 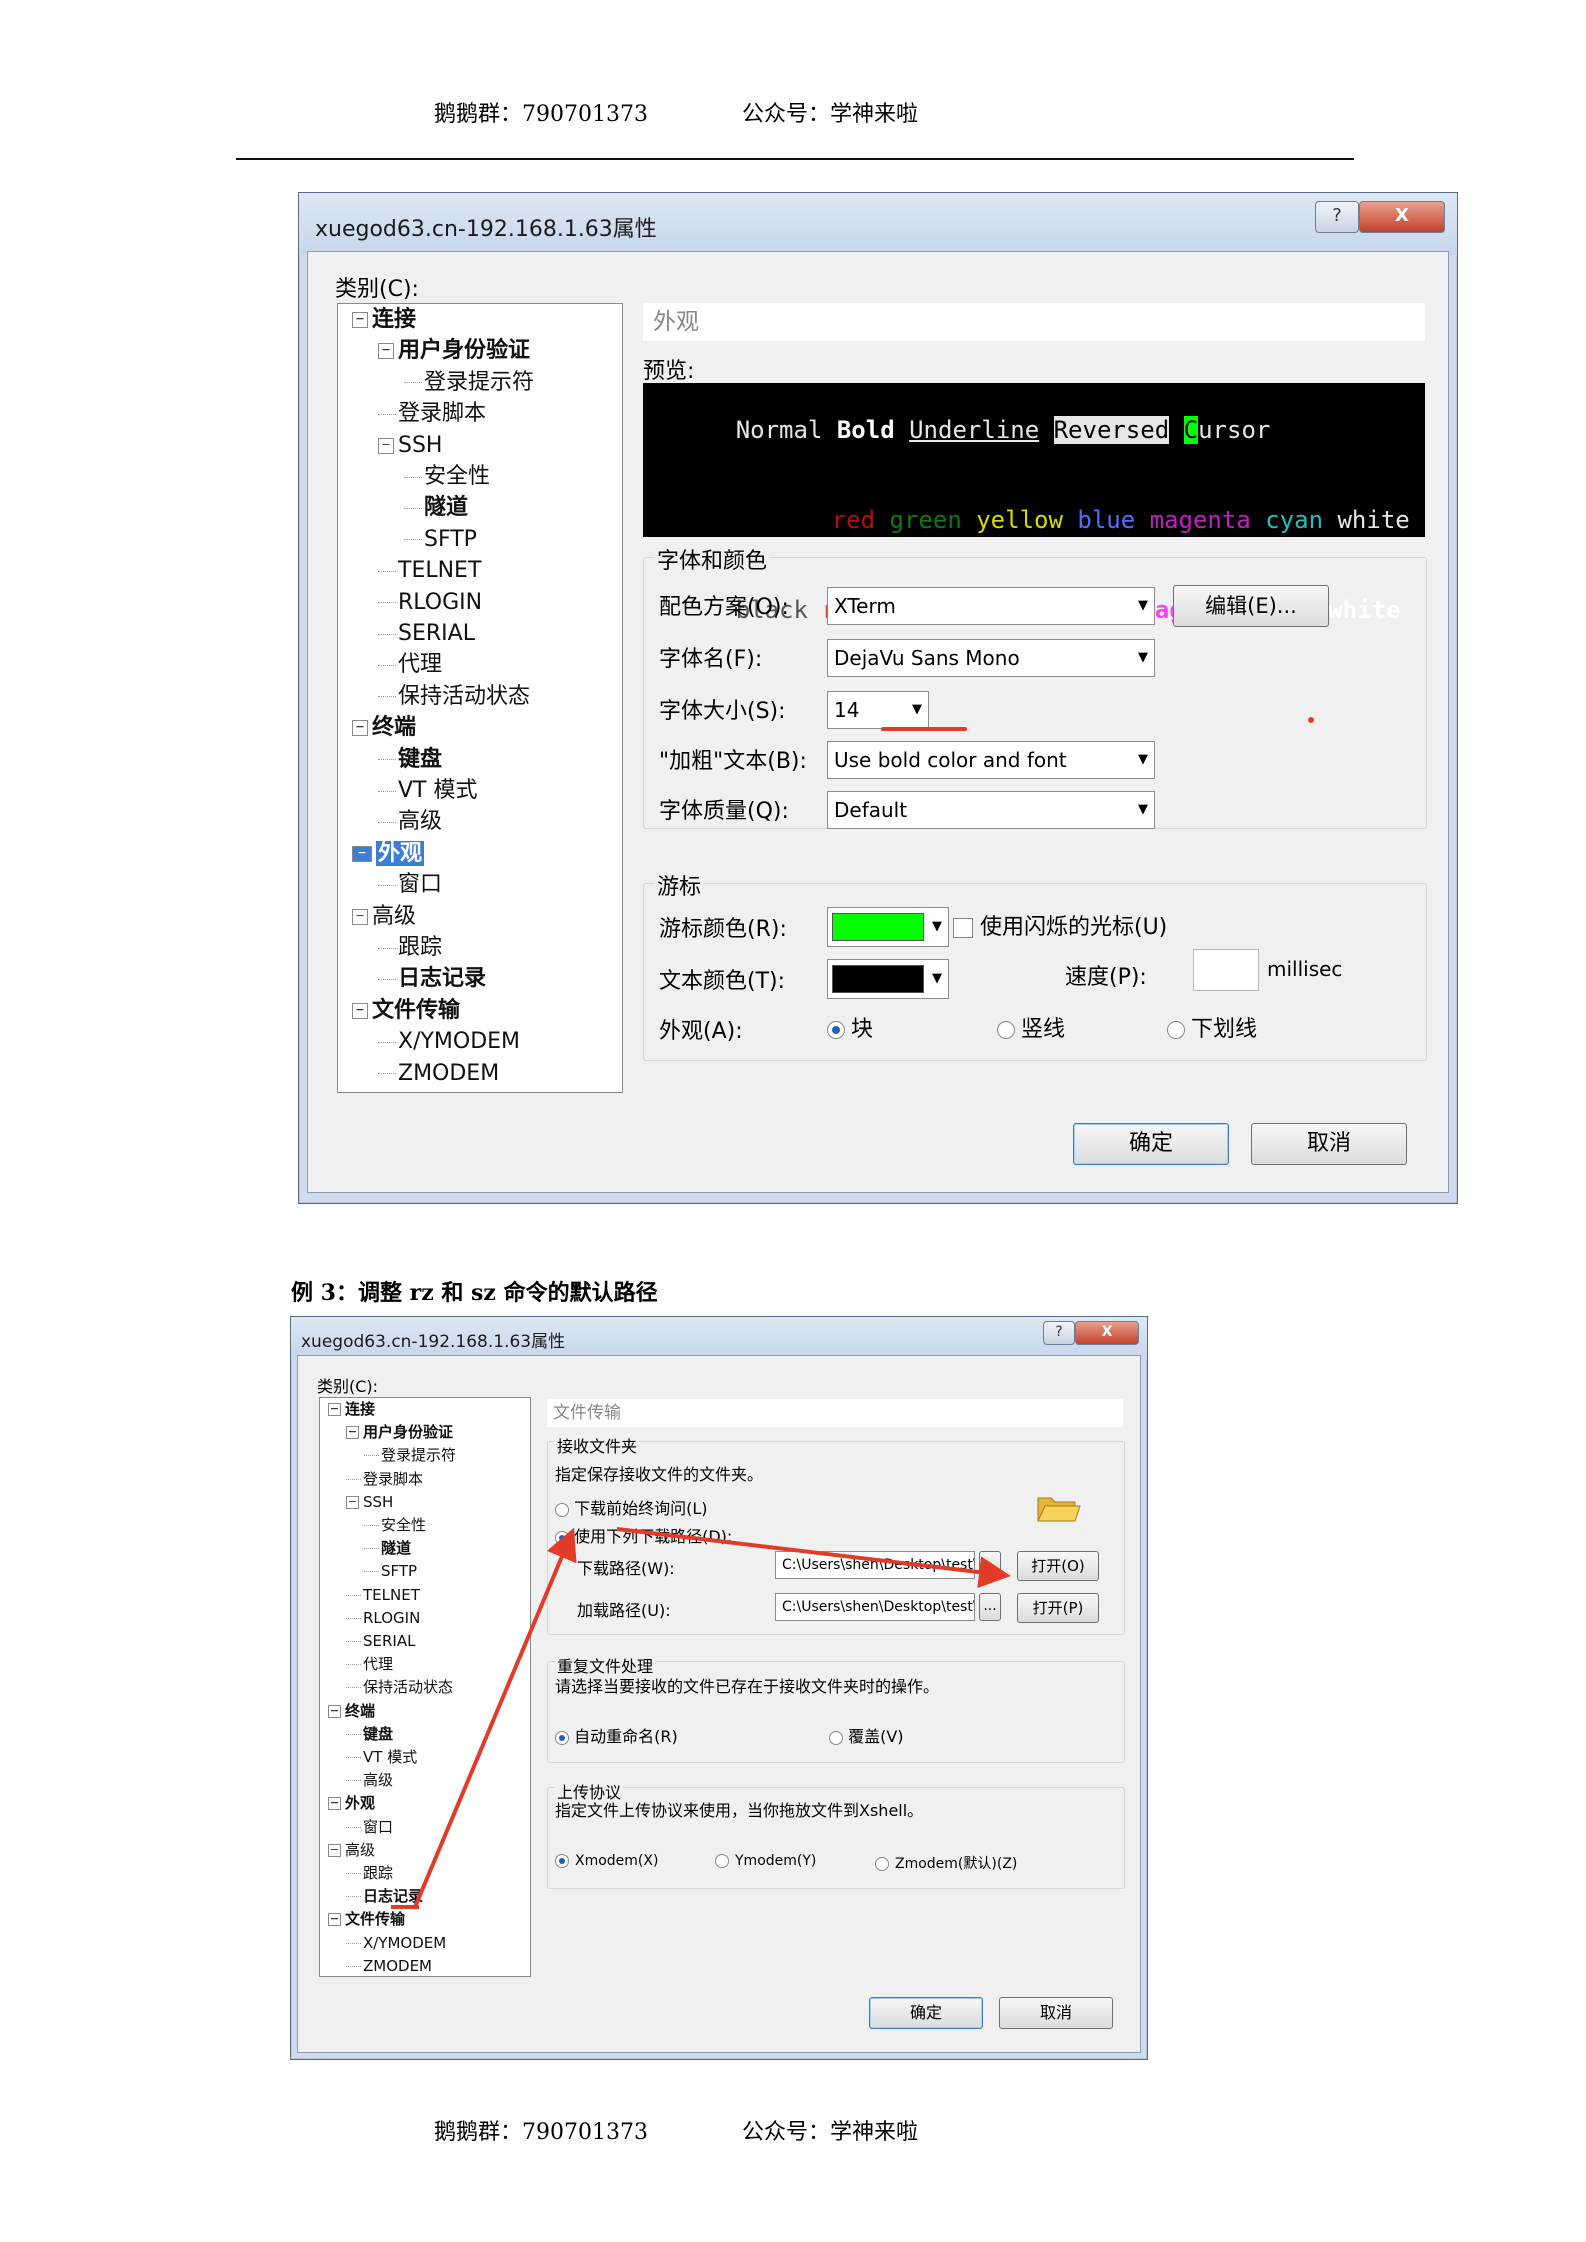 What do you see at coordinates (427, 790) in the screenshot?
I see `tree-item: VT 模式` at bounding box center [427, 790].